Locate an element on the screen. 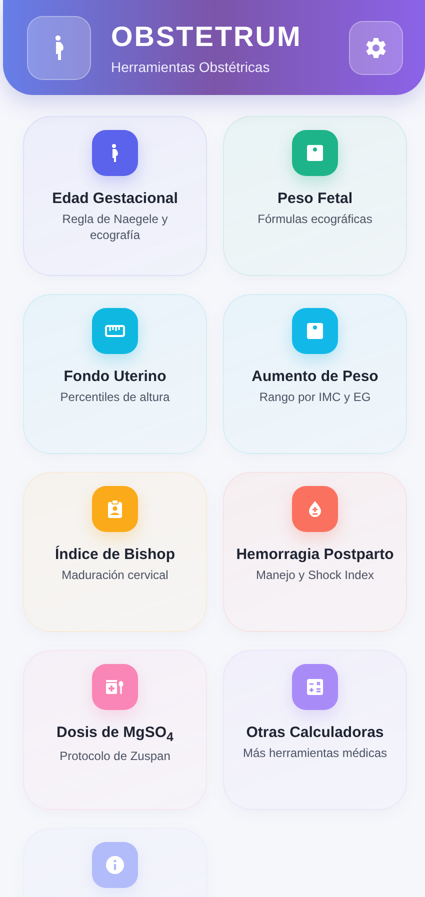 The width and height of the screenshot is (425, 897). card-subtitle: Percentiles de altura is located at coordinates (115, 398).